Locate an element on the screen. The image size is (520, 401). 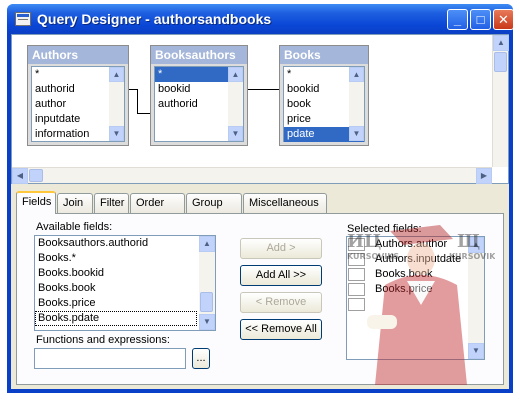
scroll-left-icon: ◀ is located at coordinates (20, 176).